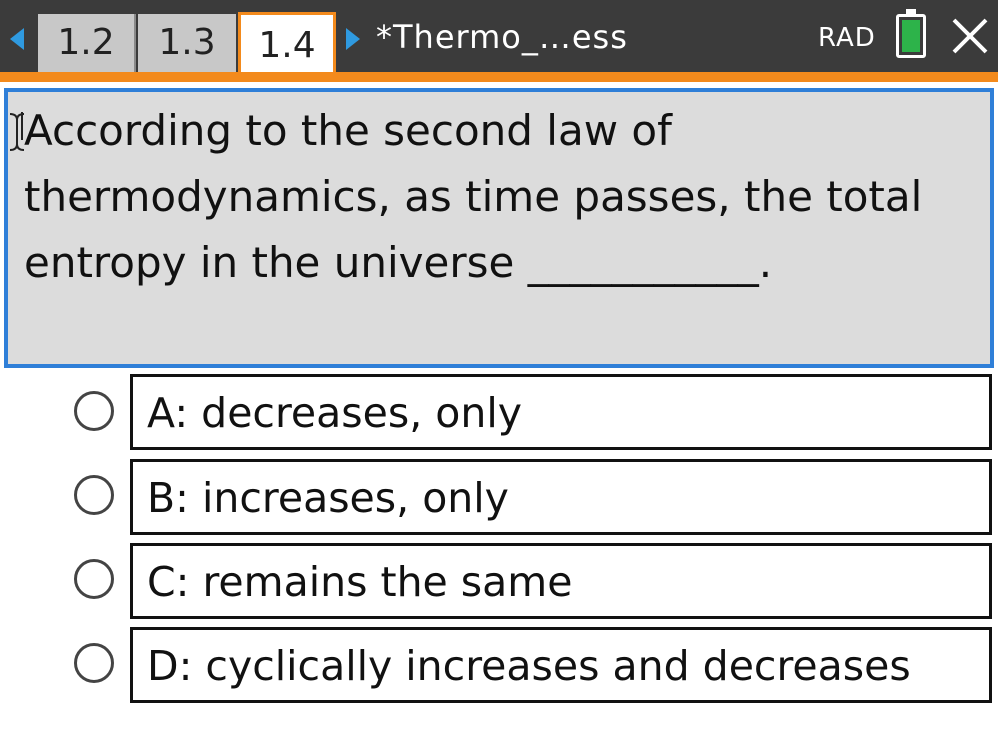 This screenshot has height=748, width=998. I want to click on angle-mode-indicator: RAD, so click(847, 38).